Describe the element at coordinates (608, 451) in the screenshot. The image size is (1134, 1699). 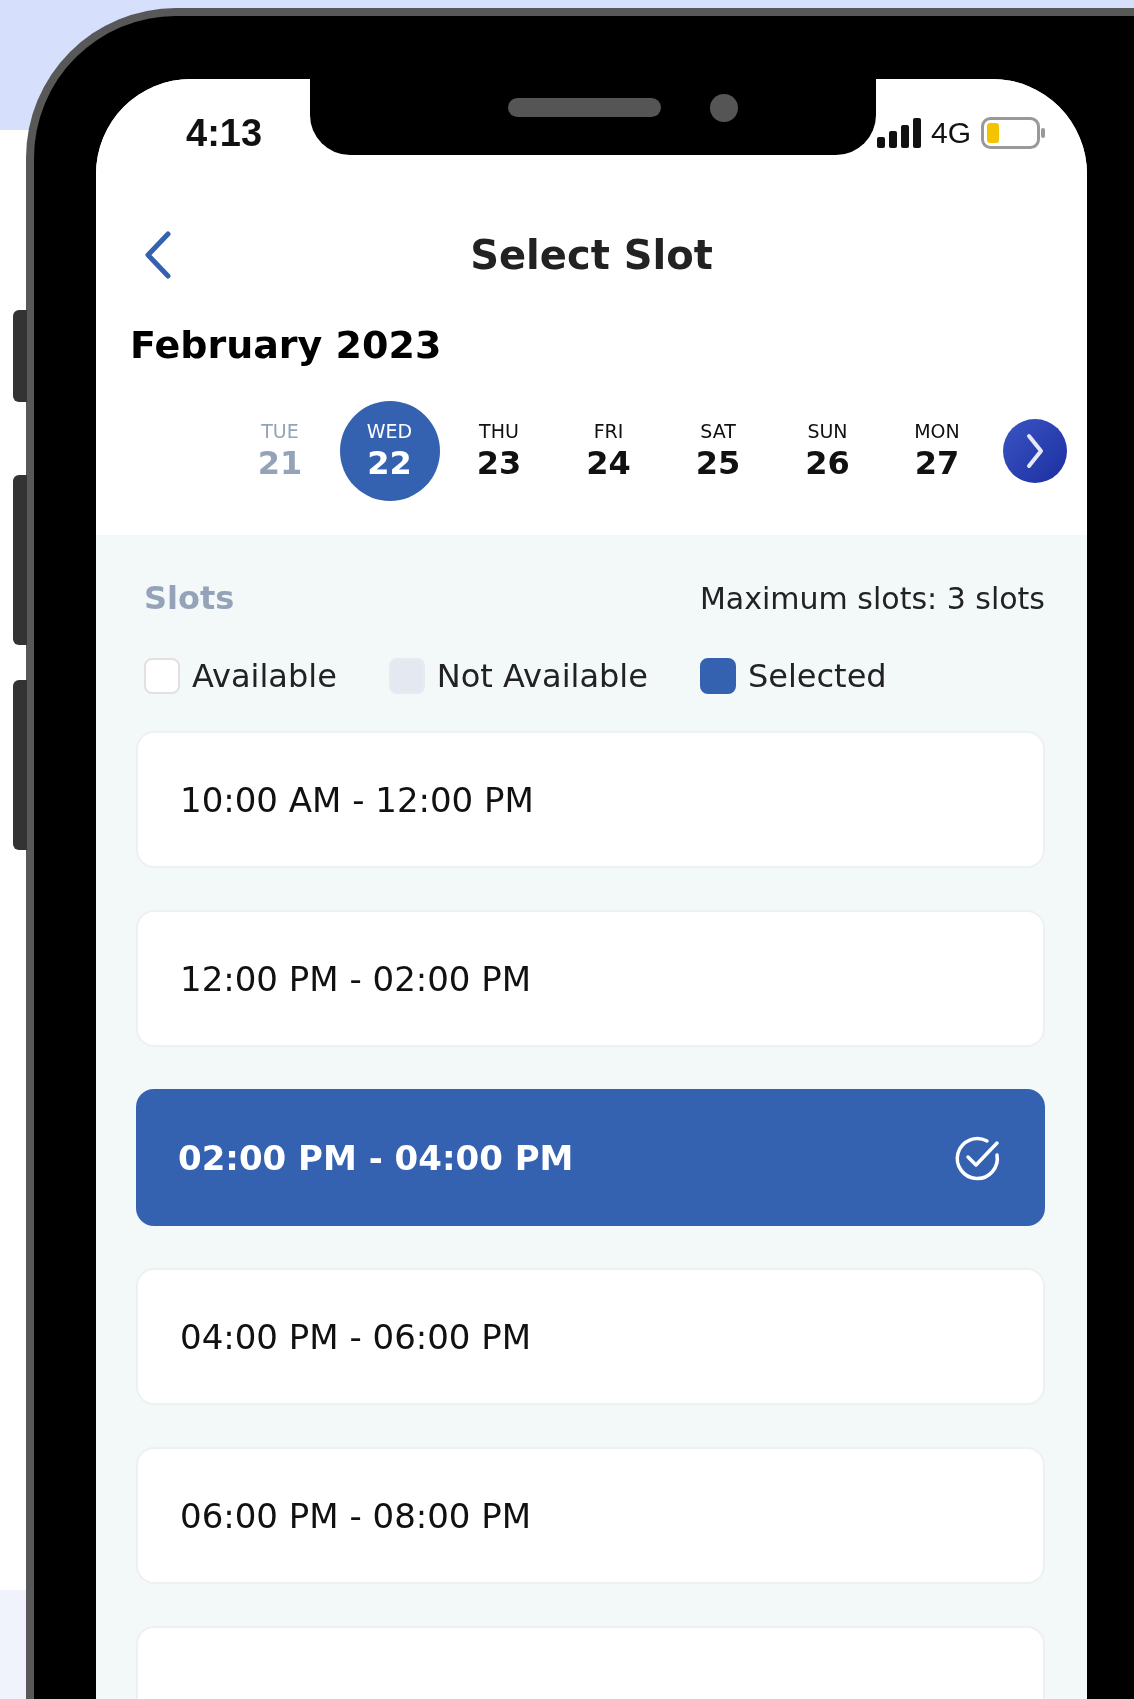
I see `date-chip: FRI 24` at that location.